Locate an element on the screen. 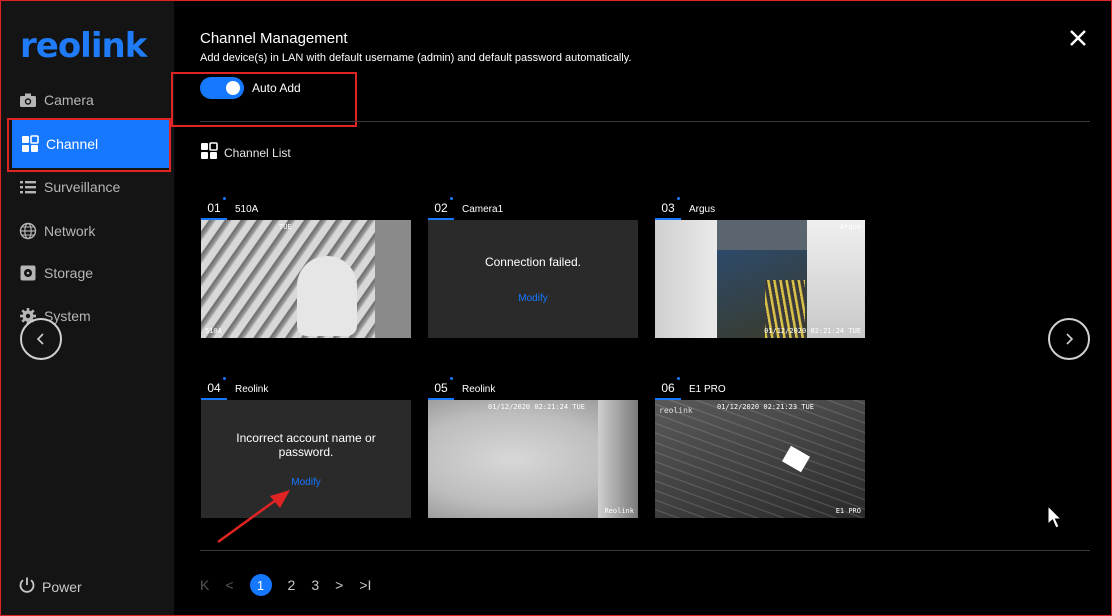 This screenshot has width=1112, height=616. osd-top: 01/12/2020 02:21:23 TUE is located at coordinates (765, 407).